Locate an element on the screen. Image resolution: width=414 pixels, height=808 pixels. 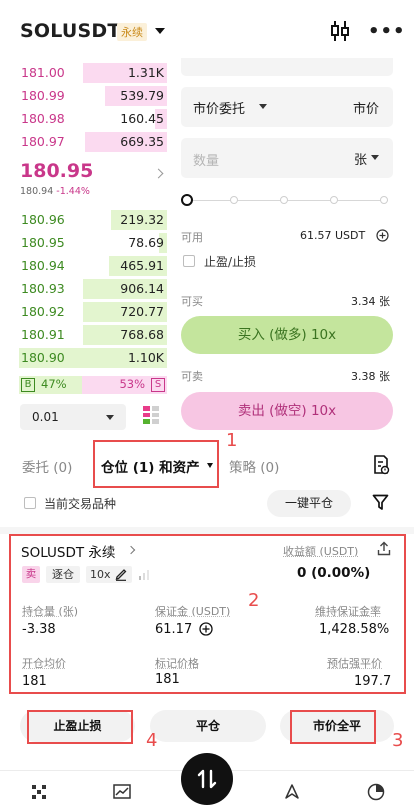
margin-value: 61.17 is located at coordinates (174, 629).